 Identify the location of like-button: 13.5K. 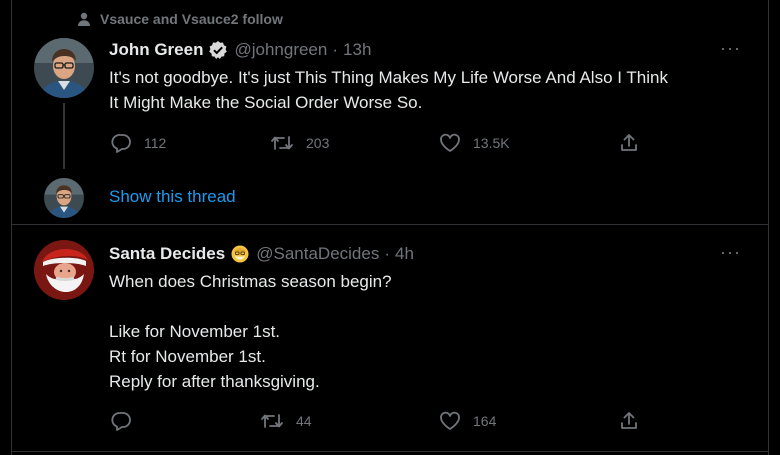
(474, 143).